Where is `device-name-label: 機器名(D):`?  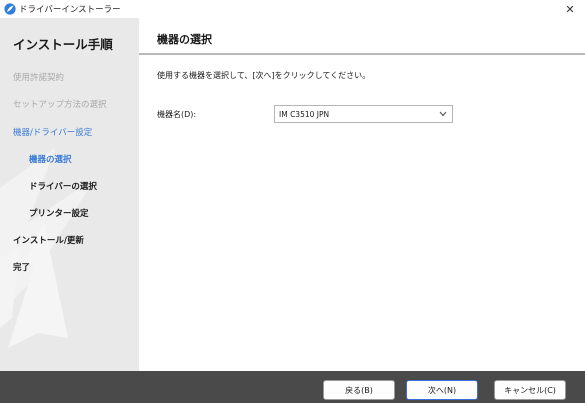
device-name-label: 機器名(D): is located at coordinates (177, 114).